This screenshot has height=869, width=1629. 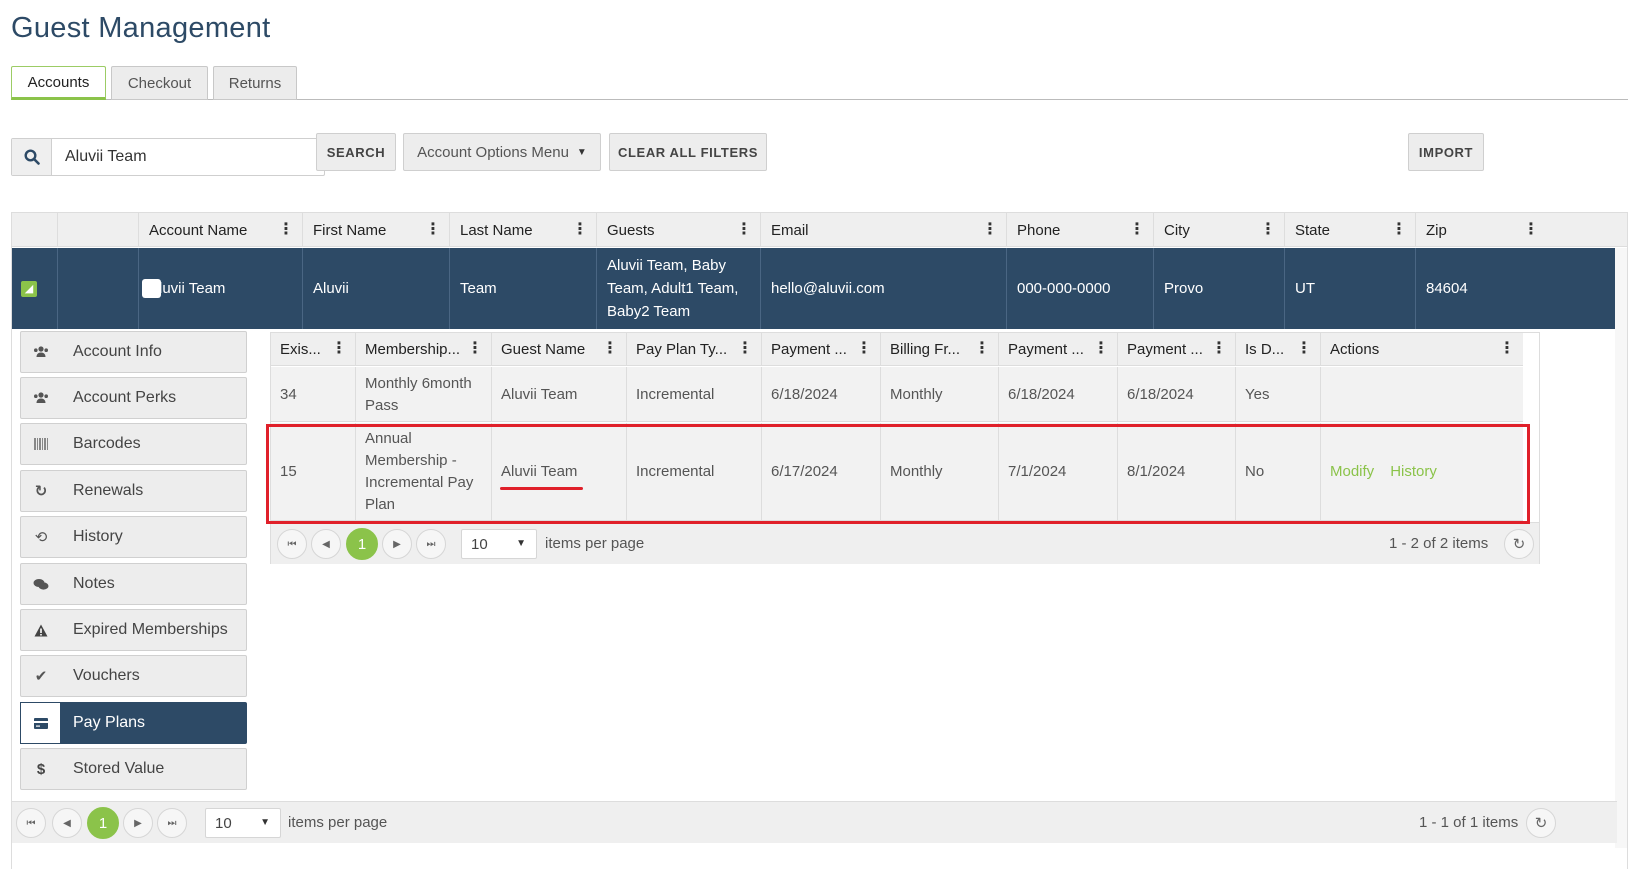 What do you see at coordinates (41, 769) in the screenshot?
I see `dollar-icon: $` at bounding box center [41, 769].